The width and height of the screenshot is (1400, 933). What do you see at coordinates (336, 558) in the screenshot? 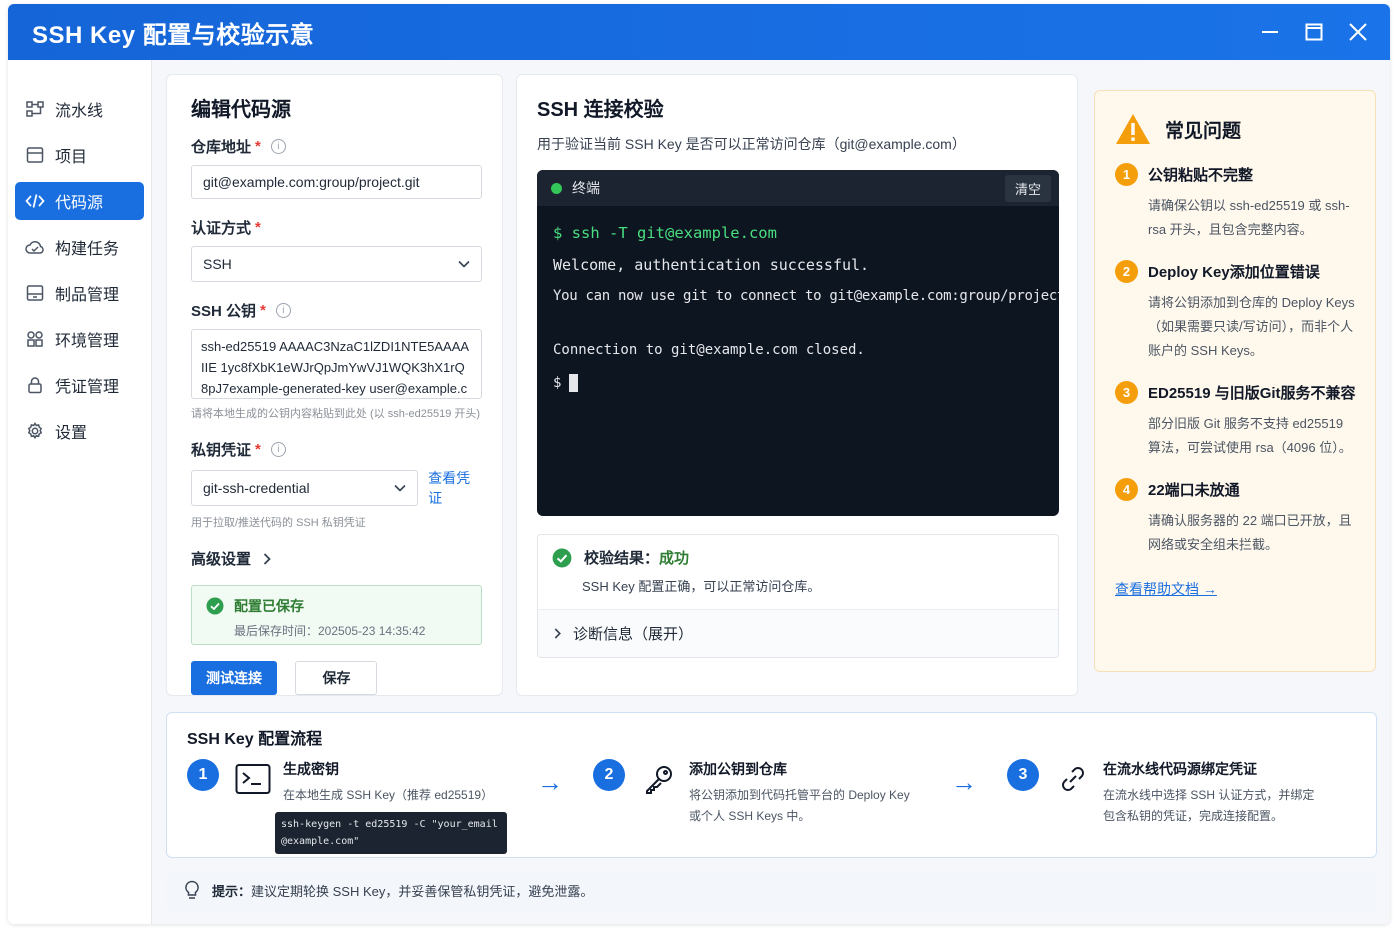
I see `advanced-settings-toggle: 高级设置` at bounding box center [336, 558].